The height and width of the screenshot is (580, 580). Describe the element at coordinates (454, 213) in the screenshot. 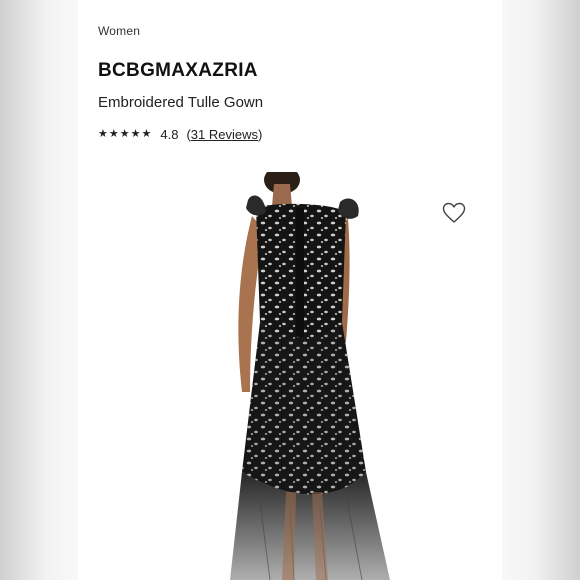

I see `heart-outline-icon` at that location.